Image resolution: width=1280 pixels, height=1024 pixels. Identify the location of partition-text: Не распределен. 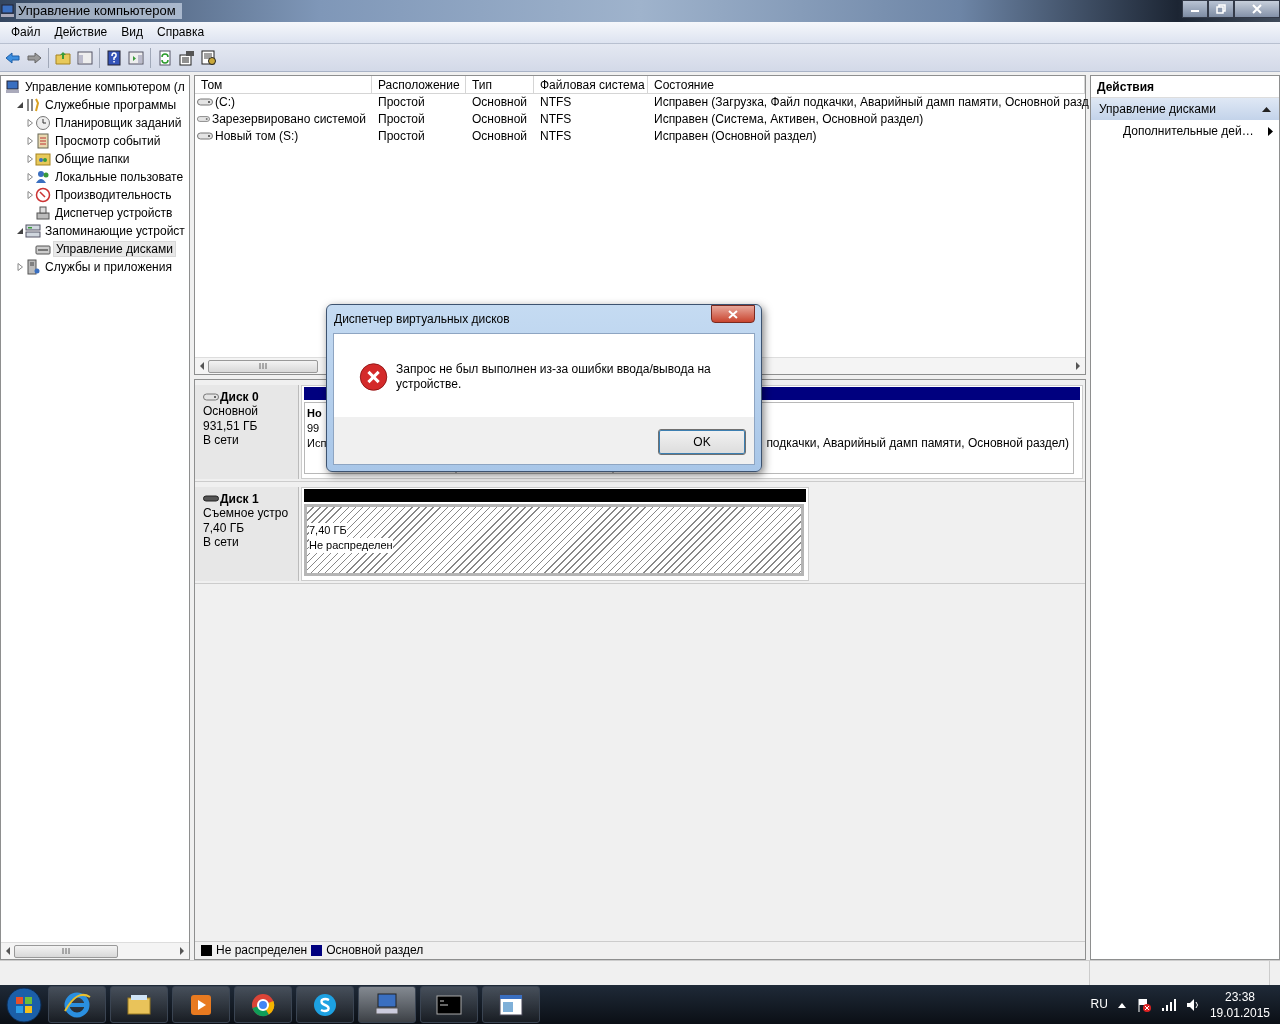
(351, 545).